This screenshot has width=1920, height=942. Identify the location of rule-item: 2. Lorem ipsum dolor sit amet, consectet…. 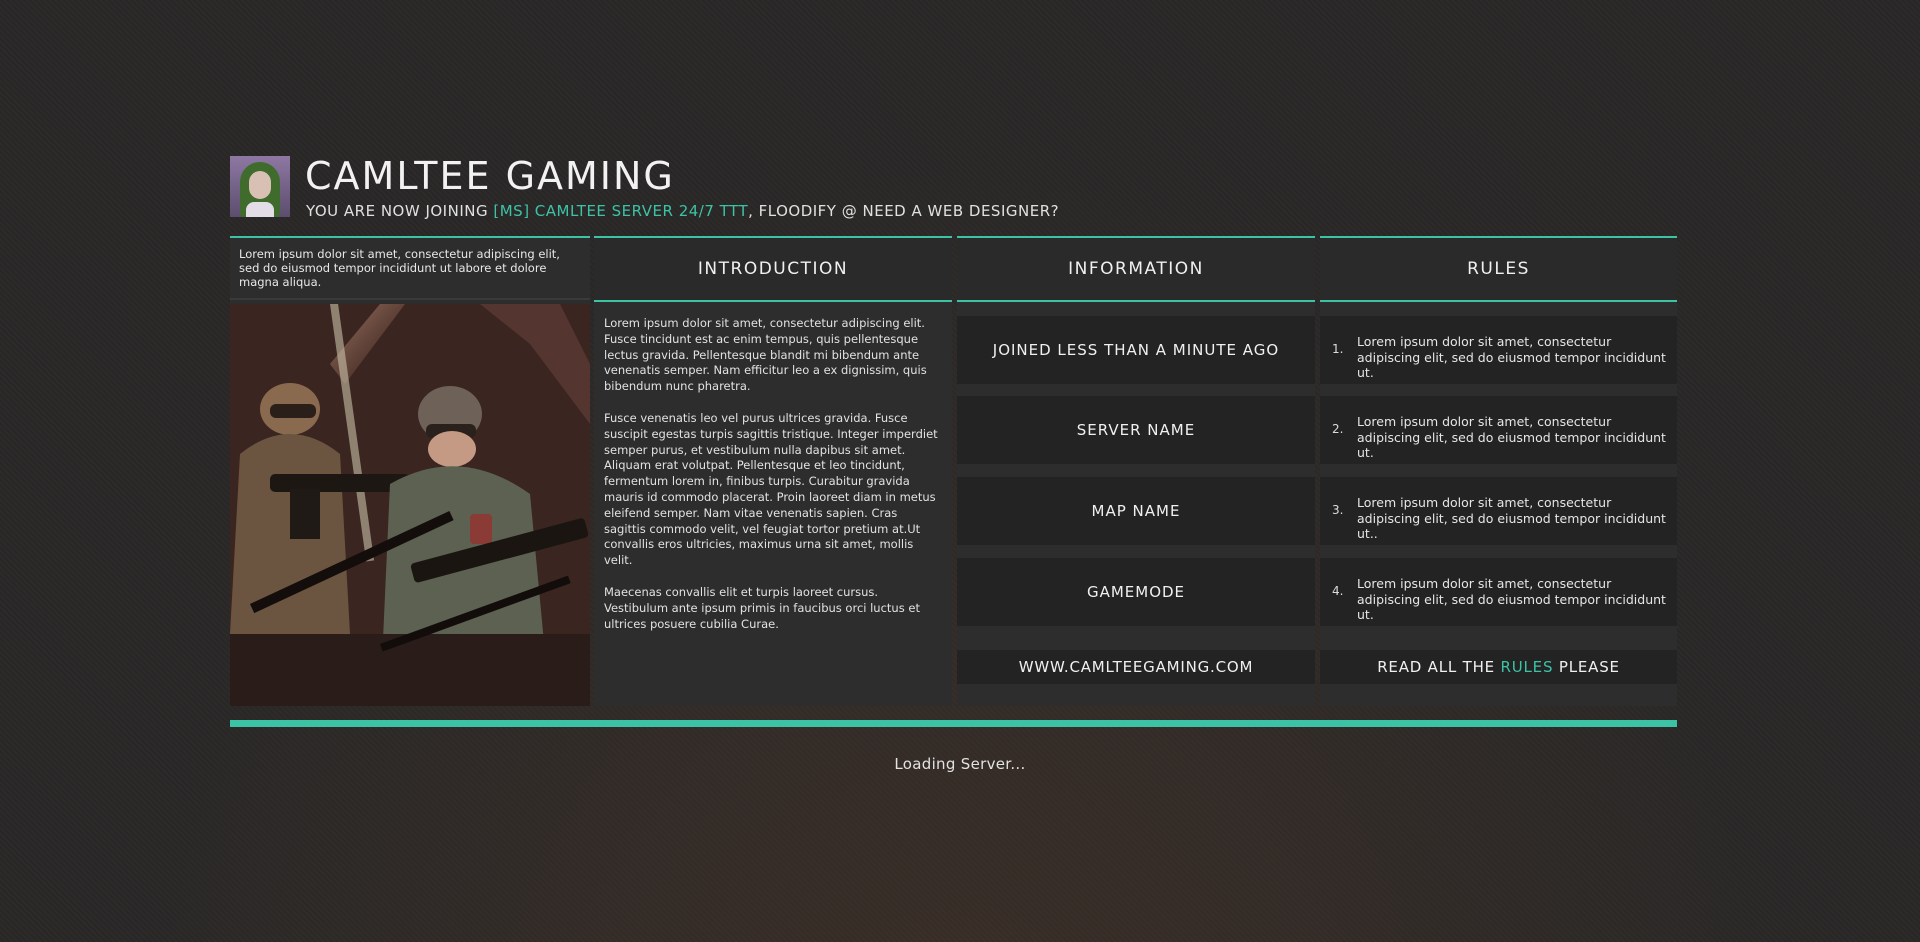
(1498, 430).